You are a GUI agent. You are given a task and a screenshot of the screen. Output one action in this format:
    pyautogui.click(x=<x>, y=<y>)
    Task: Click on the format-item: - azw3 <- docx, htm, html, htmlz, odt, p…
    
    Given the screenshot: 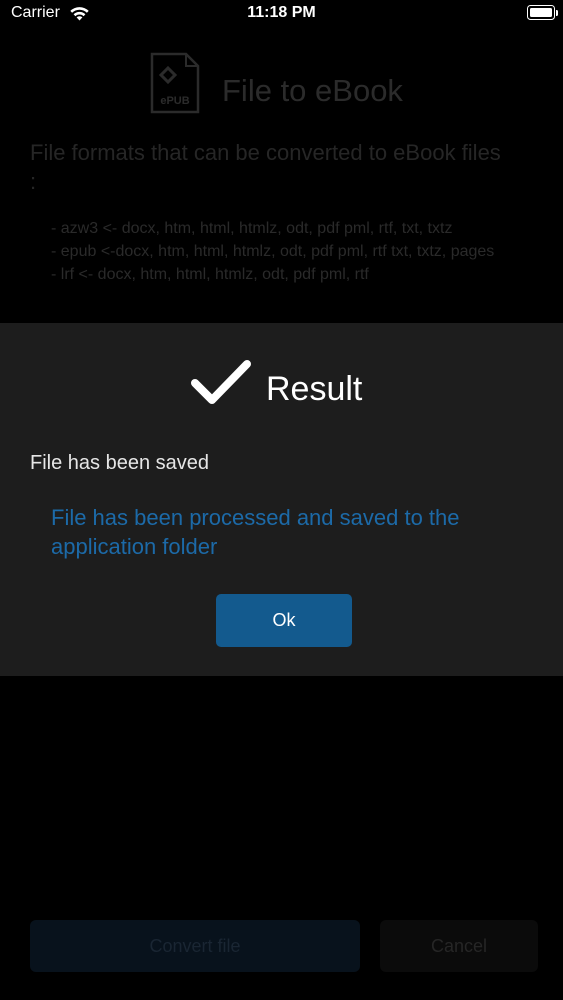 What is the action you would take?
    pyautogui.click(x=252, y=228)
    